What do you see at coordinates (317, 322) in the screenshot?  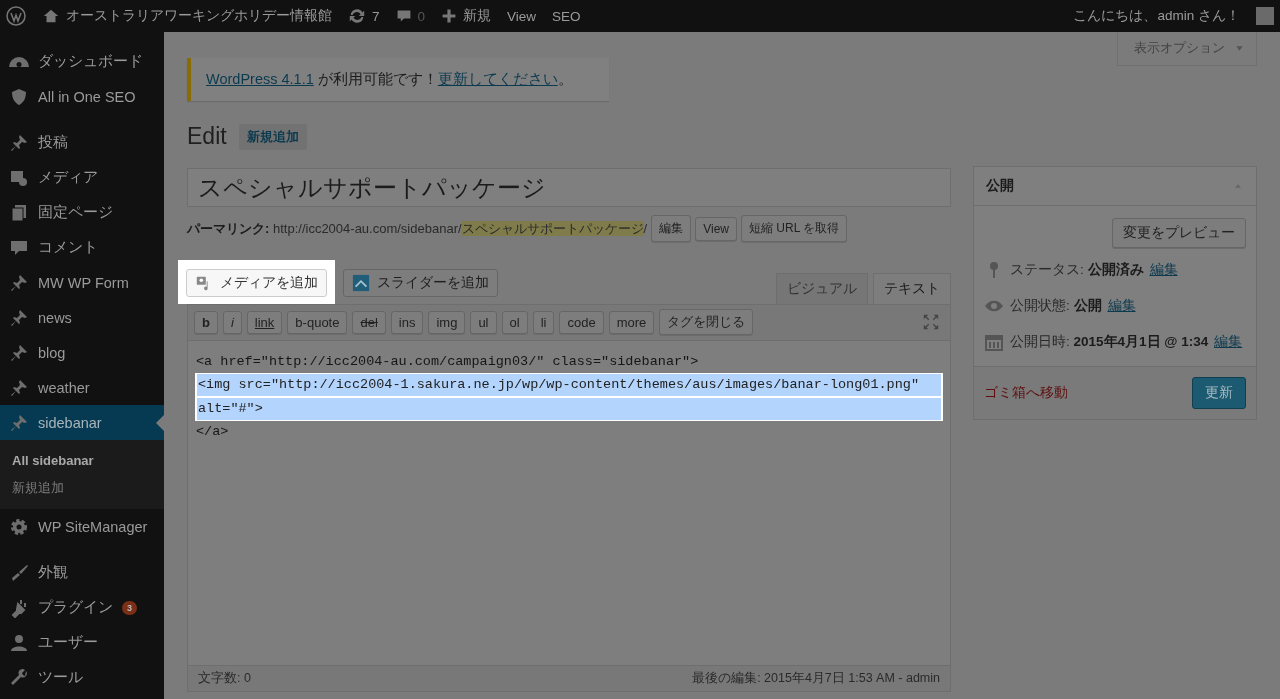 I see `quicktag-button: b-quote` at bounding box center [317, 322].